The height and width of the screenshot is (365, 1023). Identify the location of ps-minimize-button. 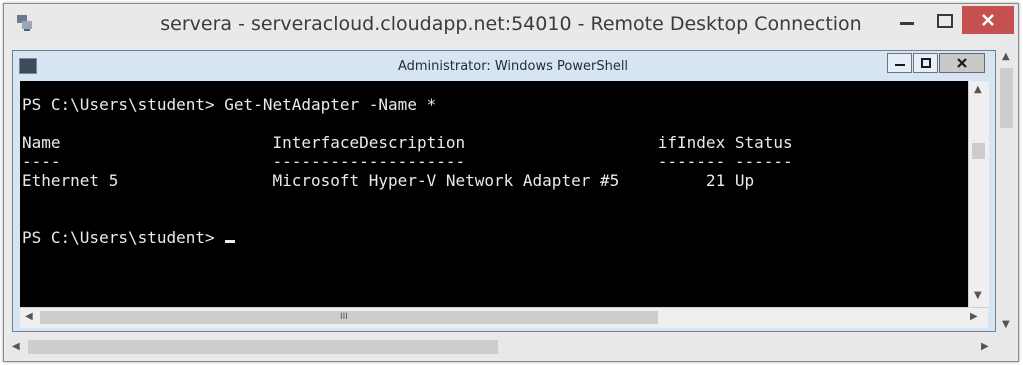
(899, 63).